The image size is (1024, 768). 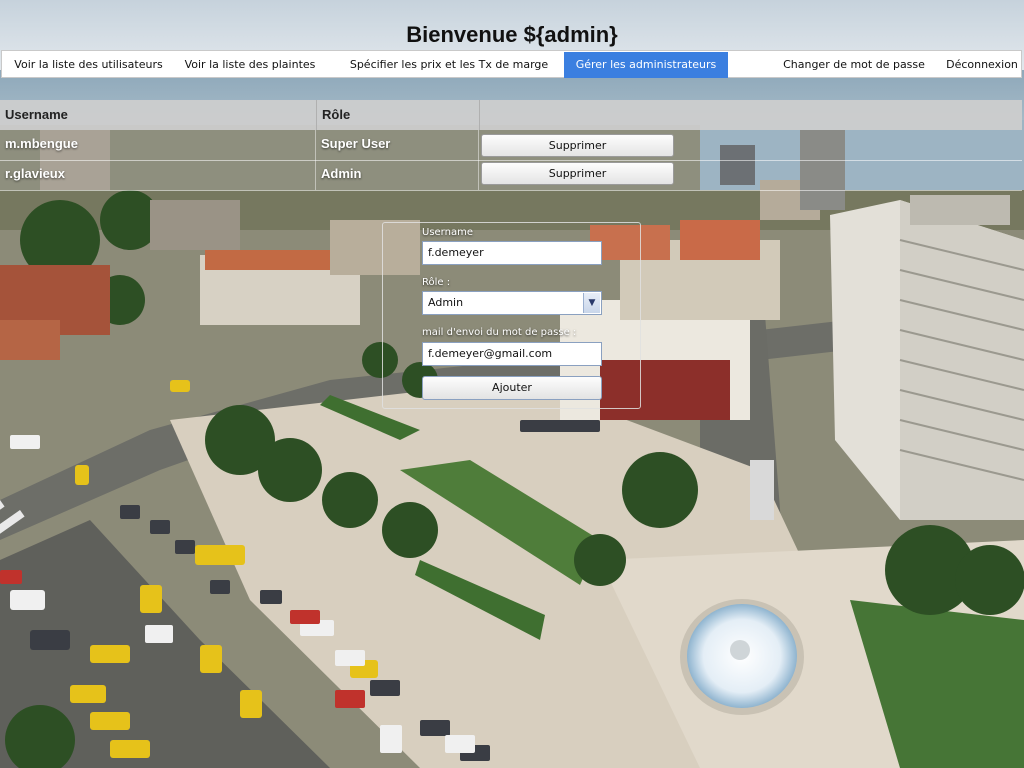 What do you see at coordinates (158, 145) in the screenshot?
I see `username-cell: m.mbengue` at bounding box center [158, 145].